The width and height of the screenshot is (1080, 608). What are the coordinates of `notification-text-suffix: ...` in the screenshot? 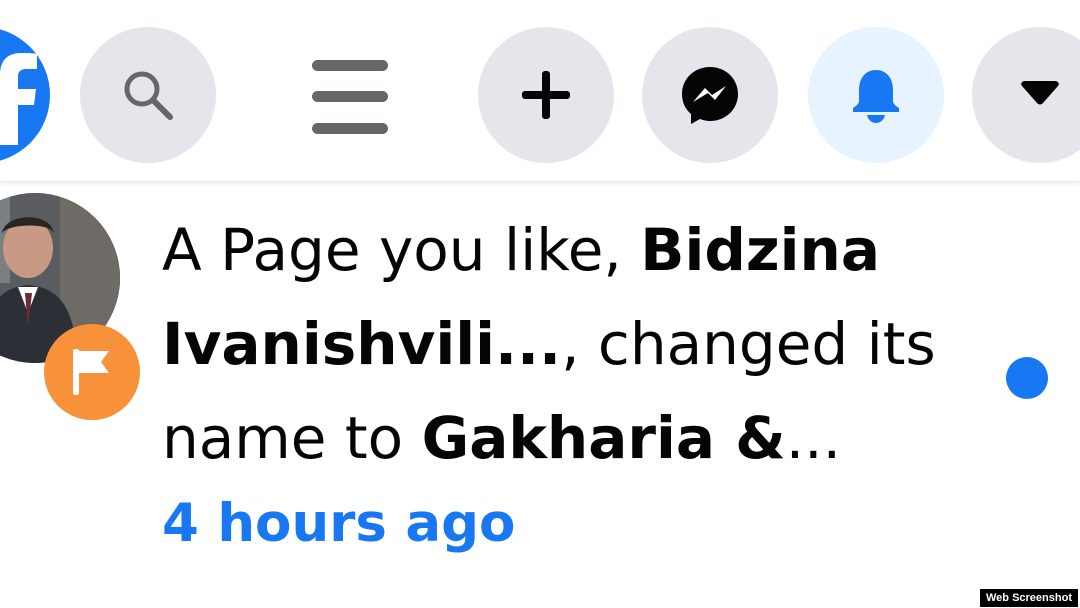 It's located at (813, 438).